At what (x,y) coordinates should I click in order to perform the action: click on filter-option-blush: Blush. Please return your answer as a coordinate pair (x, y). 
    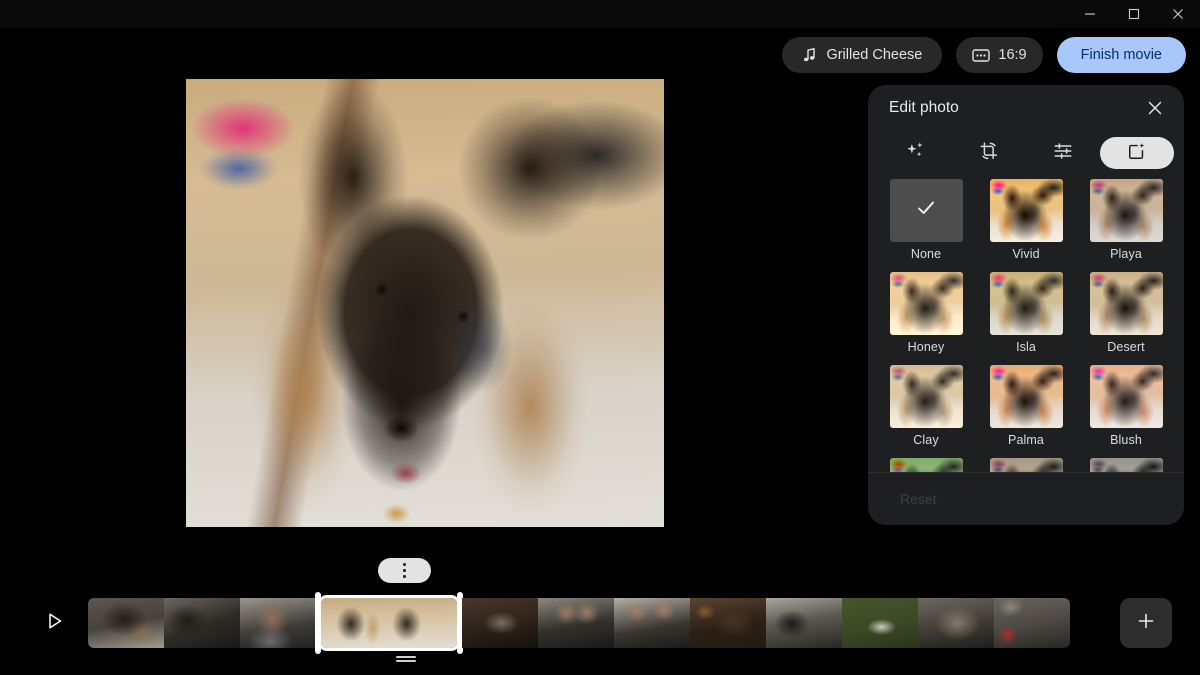
    Looking at the image, I should click on (1126, 409).